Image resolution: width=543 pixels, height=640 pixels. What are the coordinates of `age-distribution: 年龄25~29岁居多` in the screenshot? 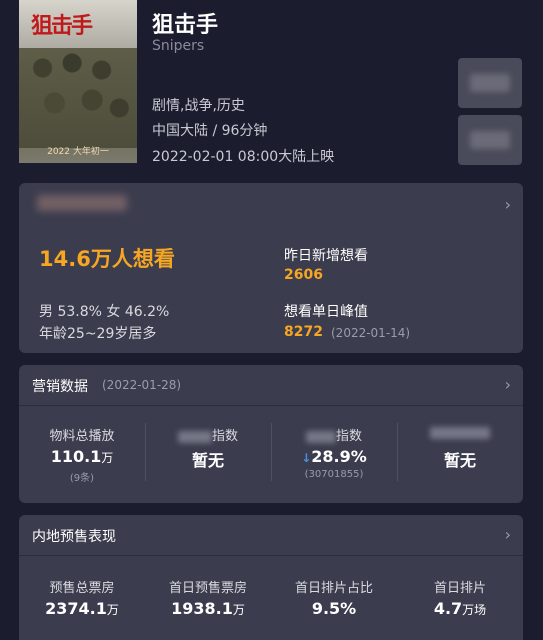 It's located at (98, 334).